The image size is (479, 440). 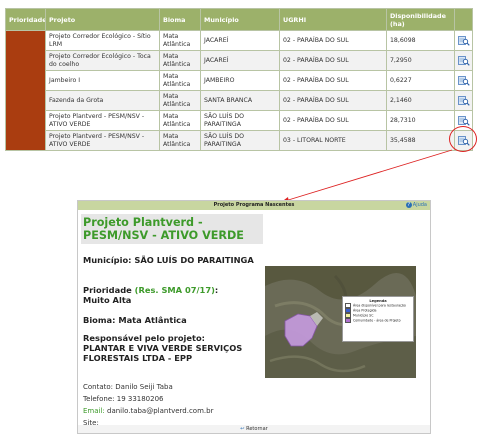 I want to click on cell-disponibilidade: 28,7310, so click(x=420, y=120).